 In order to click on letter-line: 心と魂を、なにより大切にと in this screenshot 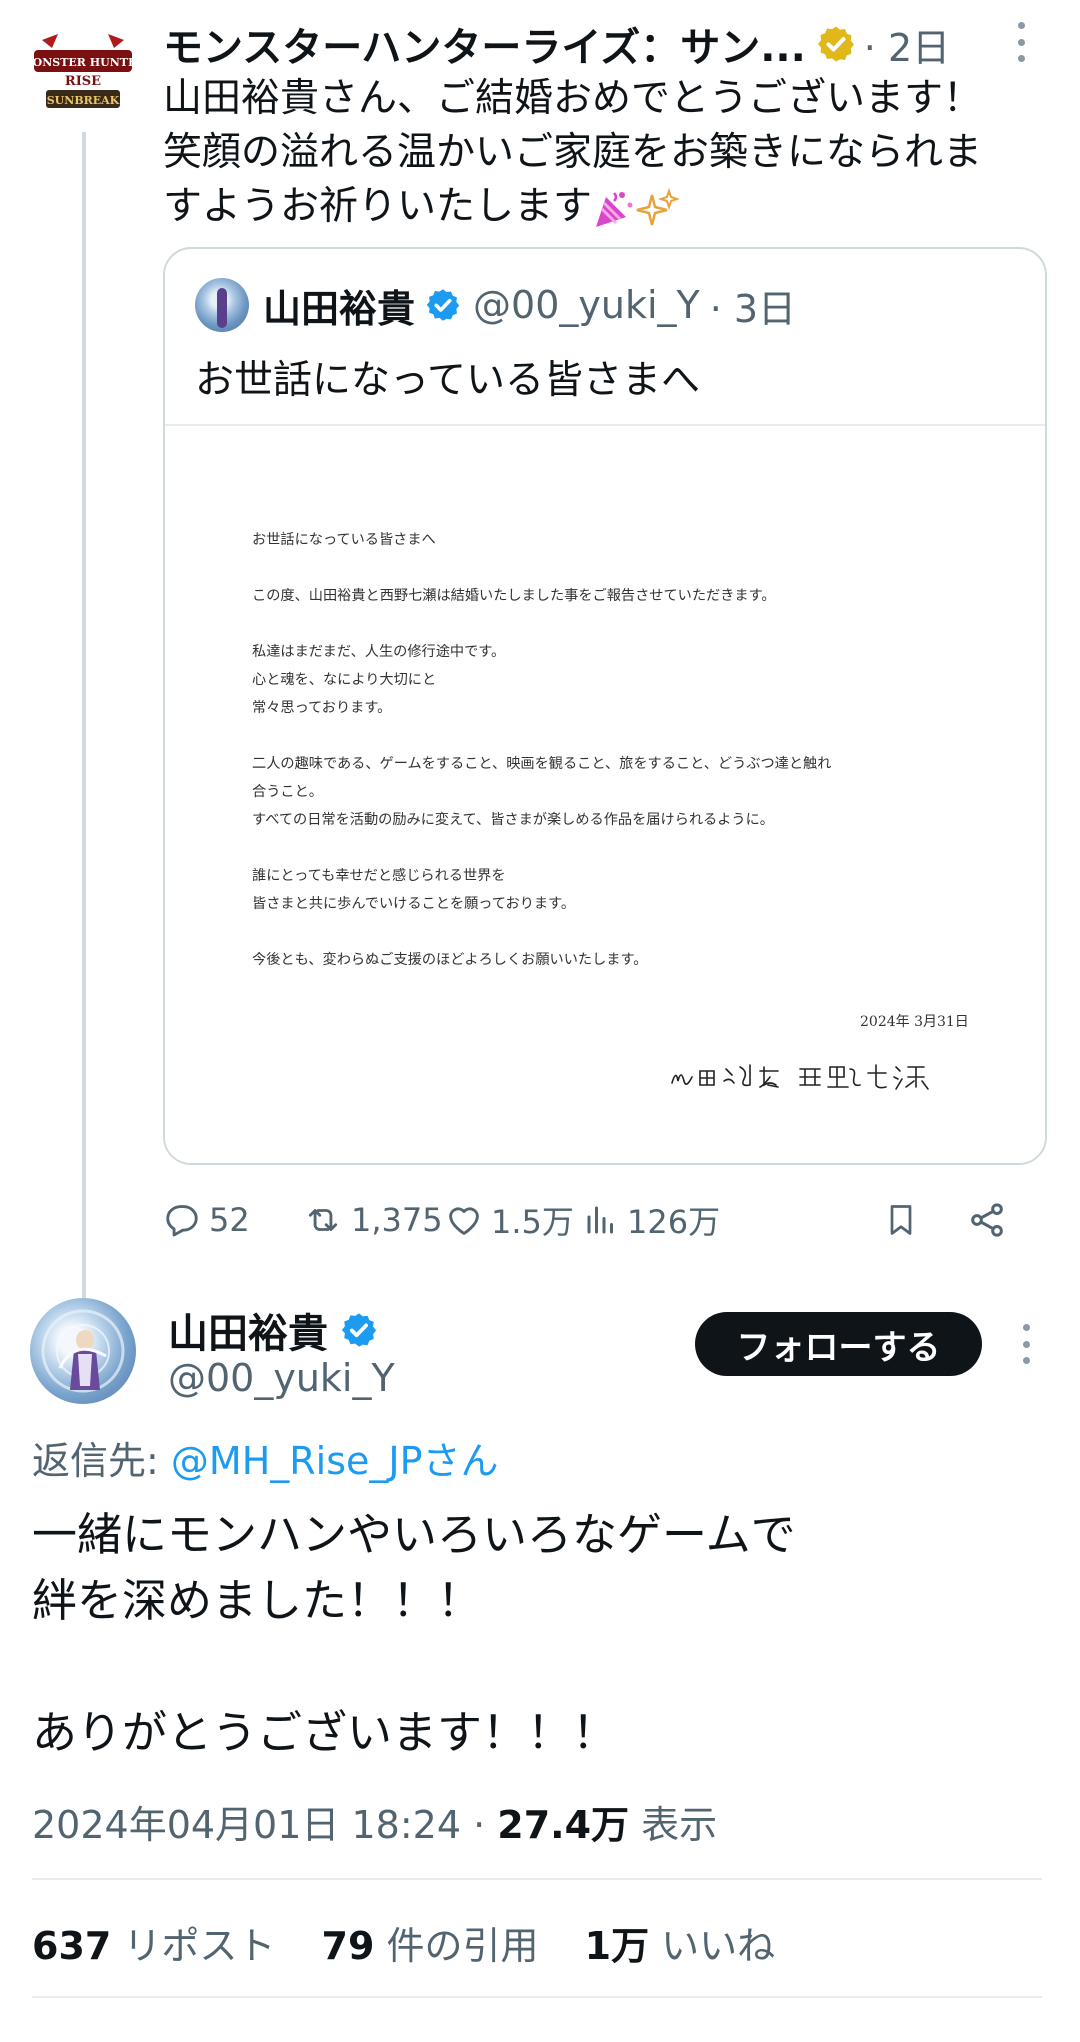, I will do `click(344, 680)`.